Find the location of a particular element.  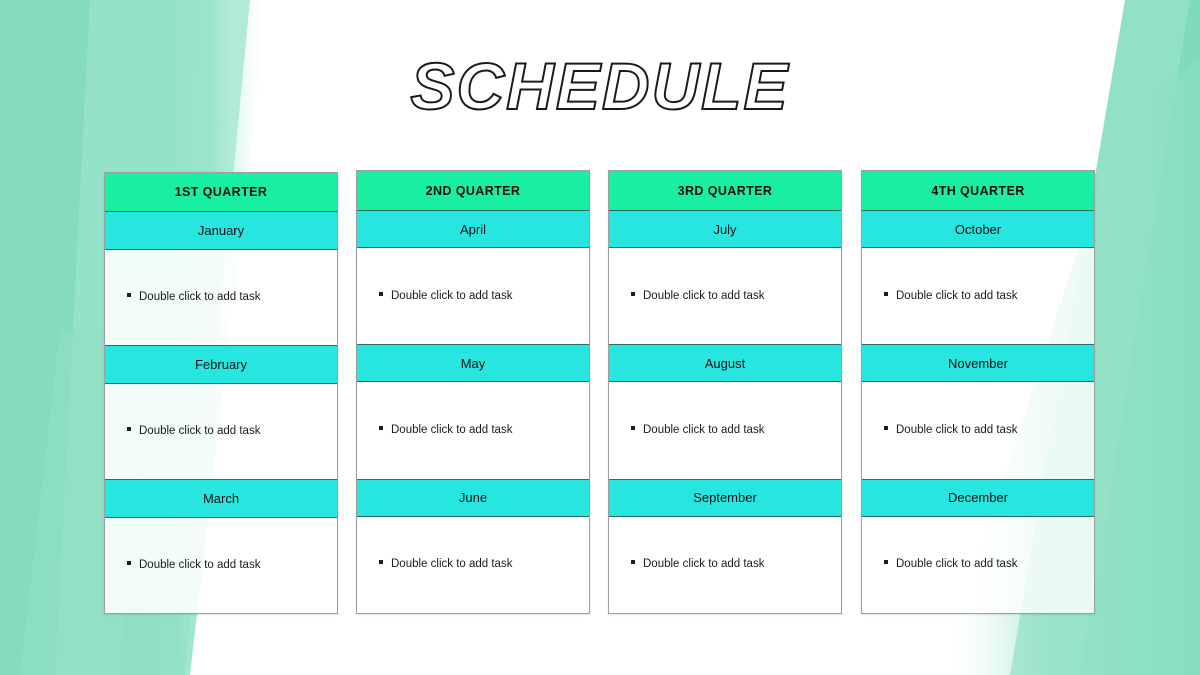

month-band-july: July is located at coordinates (725, 229).